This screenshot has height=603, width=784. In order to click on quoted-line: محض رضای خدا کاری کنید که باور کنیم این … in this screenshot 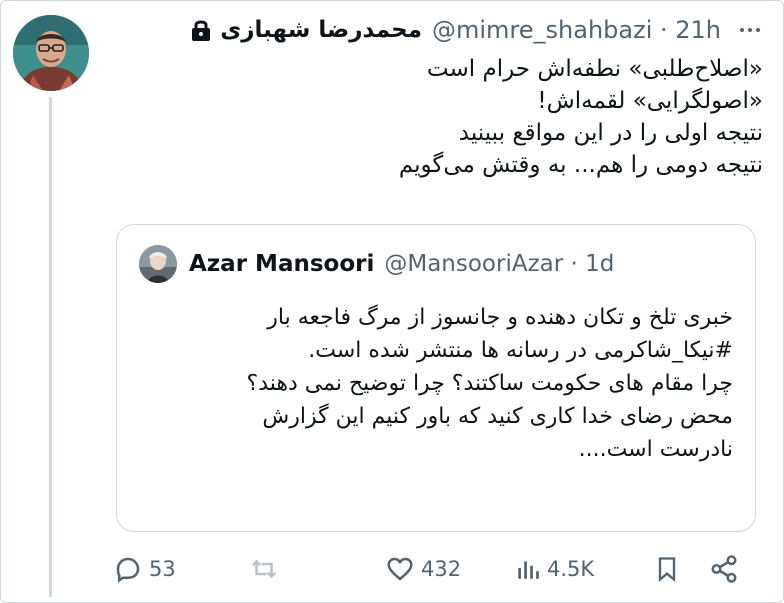, I will do `click(497, 416)`.